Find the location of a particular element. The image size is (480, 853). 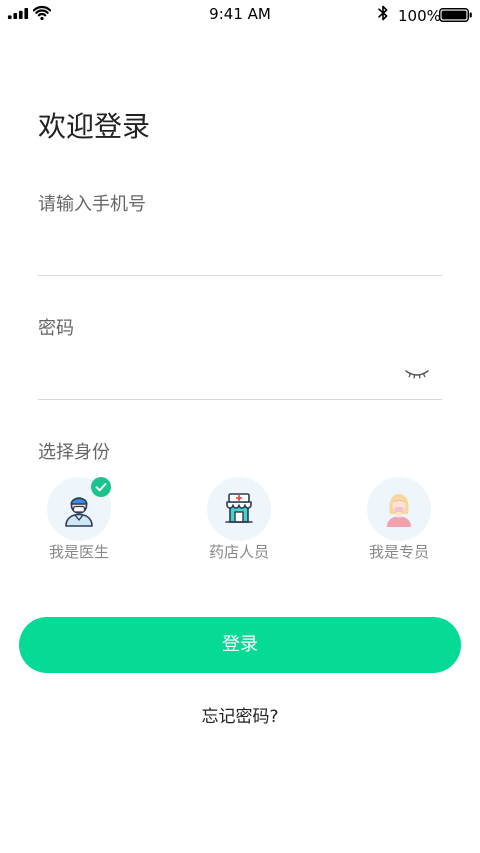

role-option-pharmacy: 药店人员 is located at coordinates (239, 522).